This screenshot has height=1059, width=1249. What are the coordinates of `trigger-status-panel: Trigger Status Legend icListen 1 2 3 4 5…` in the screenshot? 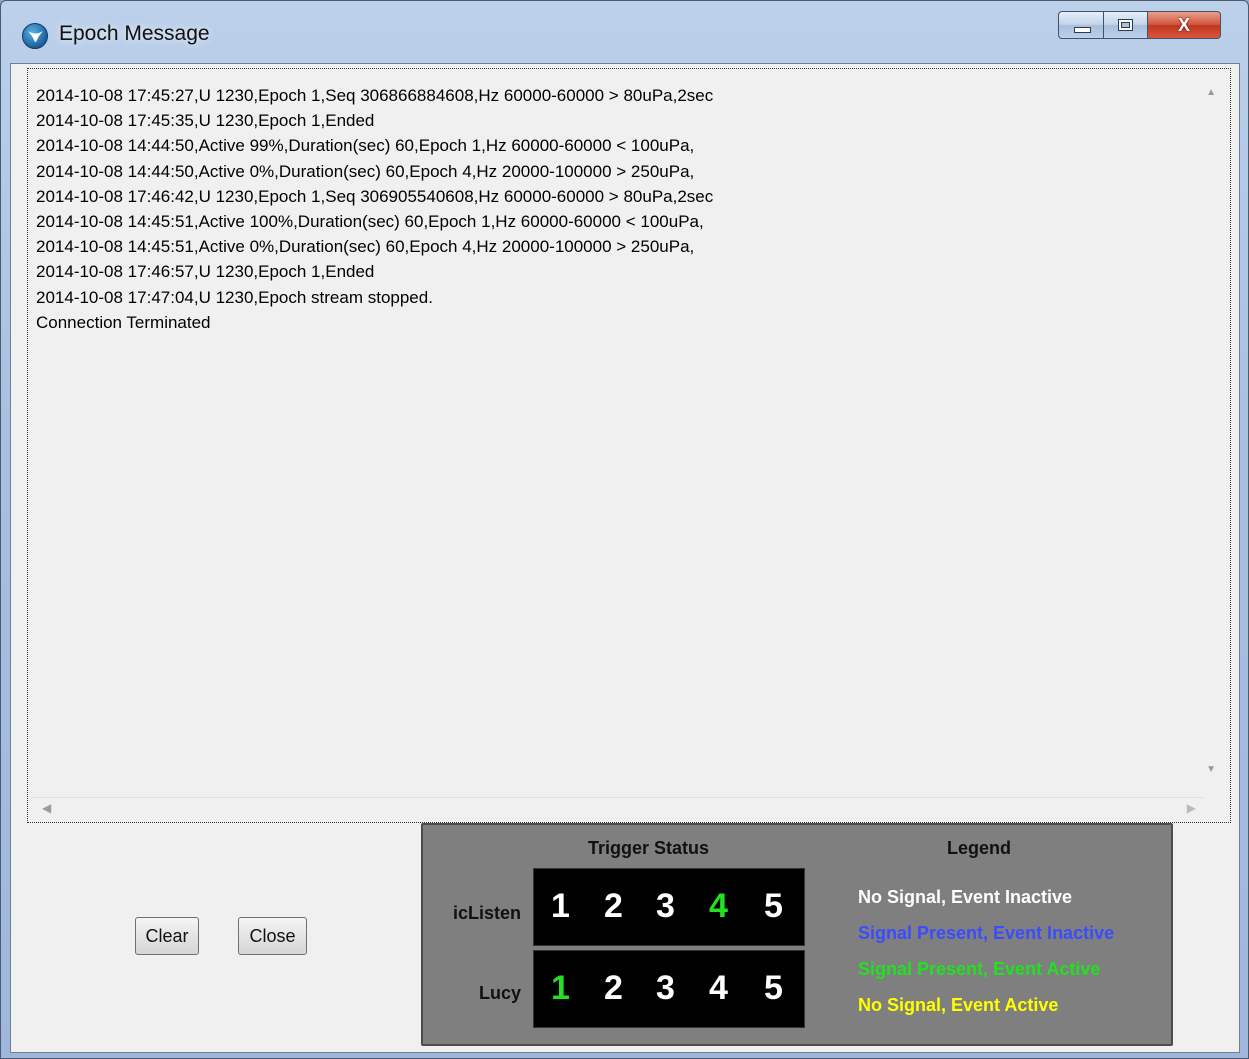 It's located at (797, 934).